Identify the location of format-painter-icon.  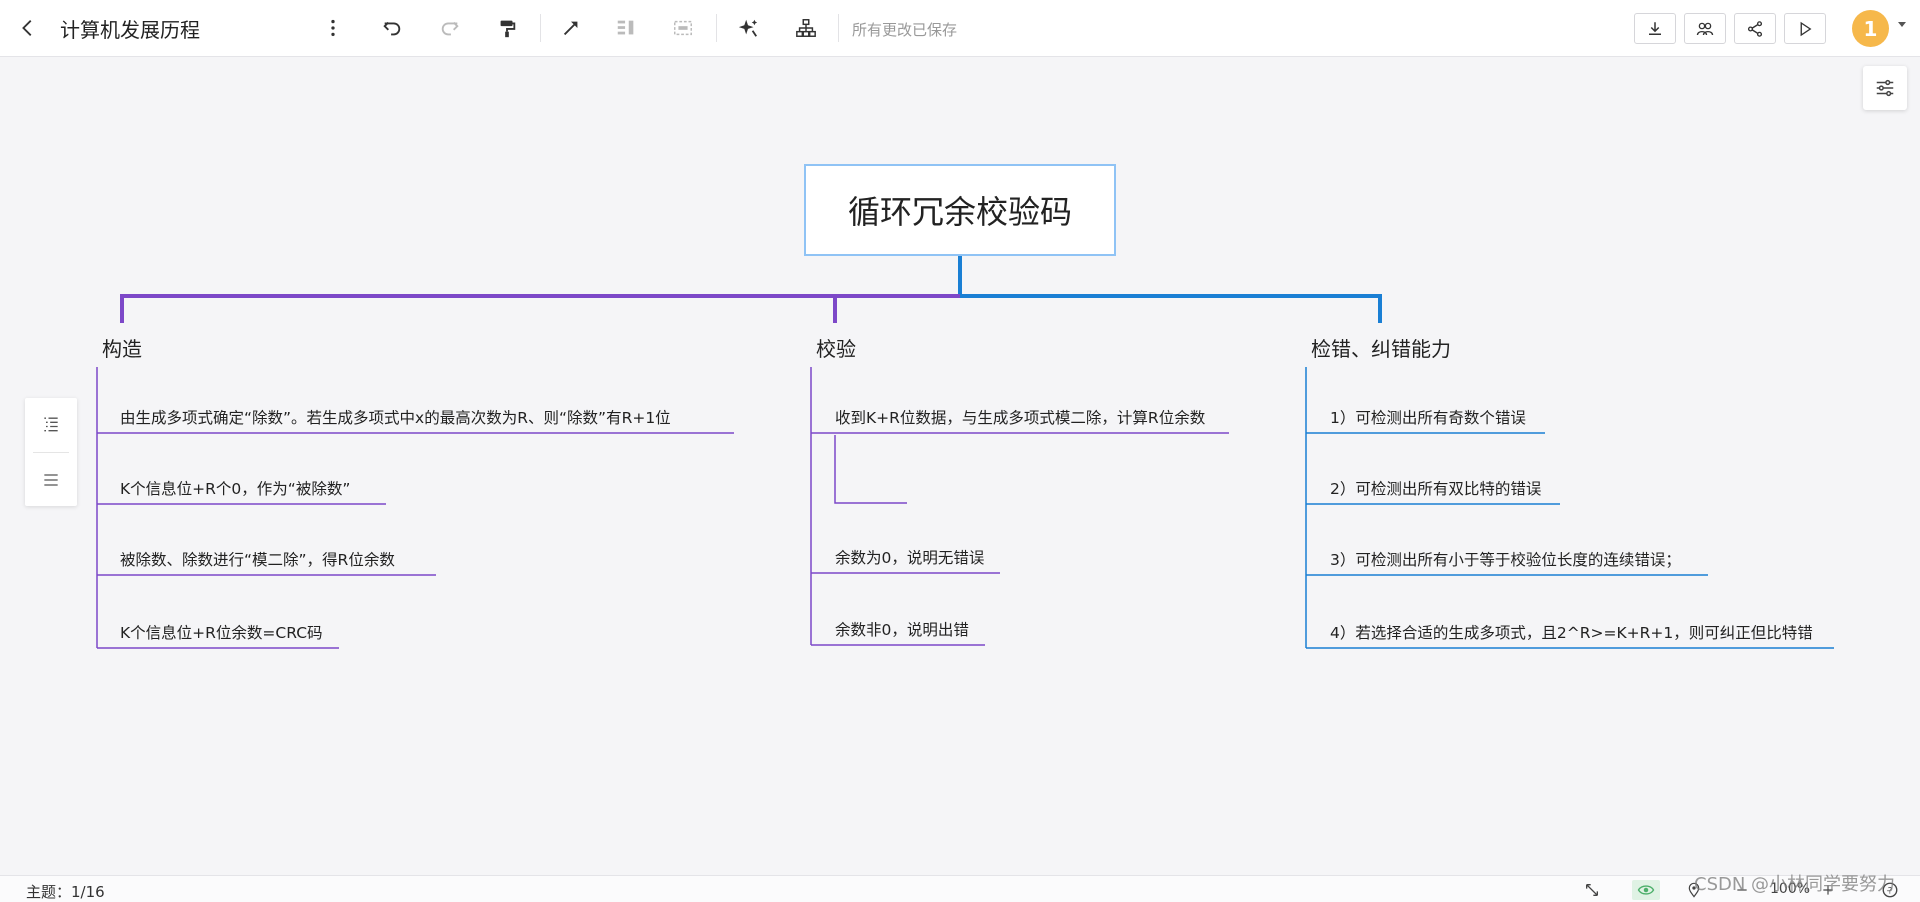
(508, 29).